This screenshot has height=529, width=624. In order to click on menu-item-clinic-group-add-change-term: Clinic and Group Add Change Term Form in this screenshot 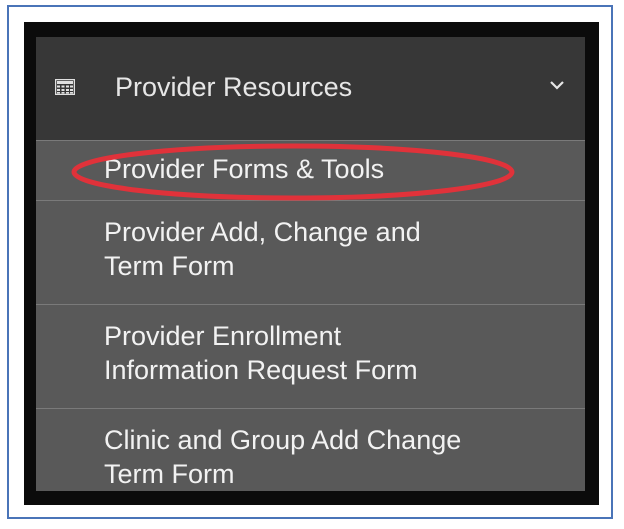, I will do `click(310, 449)`.